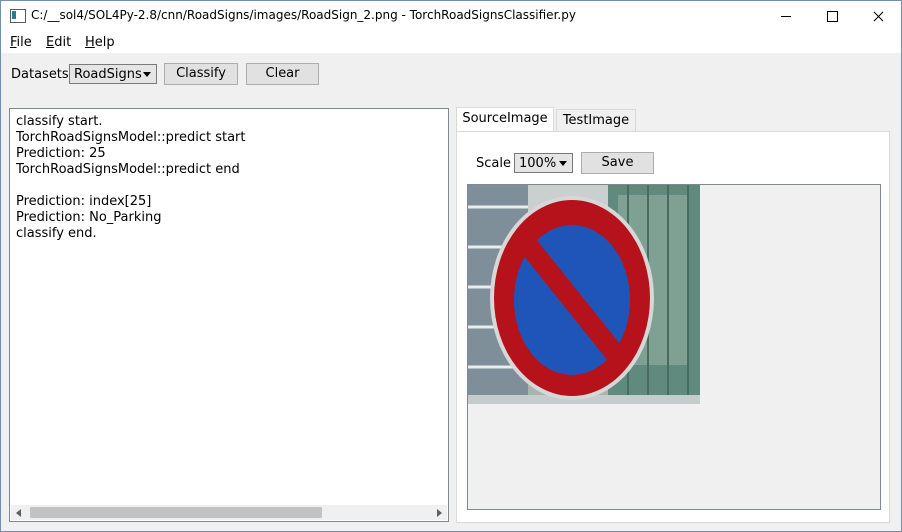 This screenshot has width=902, height=532. What do you see at coordinates (878, 16) in the screenshot?
I see `close-button` at bounding box center [878, 16].